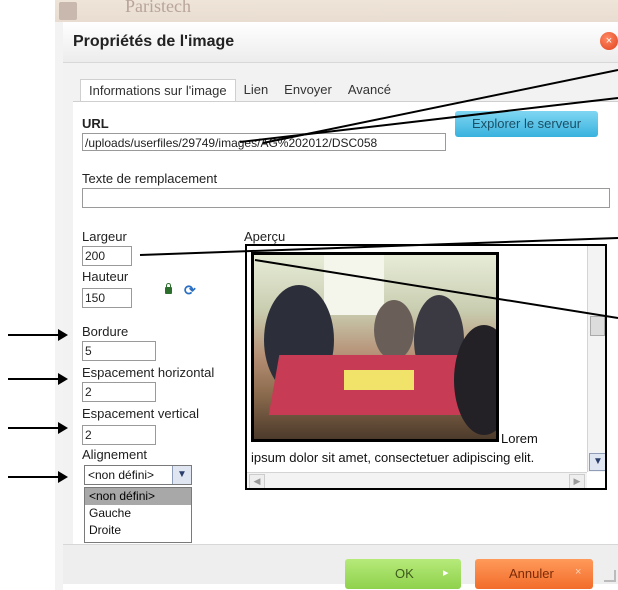  What do you see at coordinates (597, 326) in the screenshot?
I see `scrollbar-thumb` at bounding box center [597, 326].